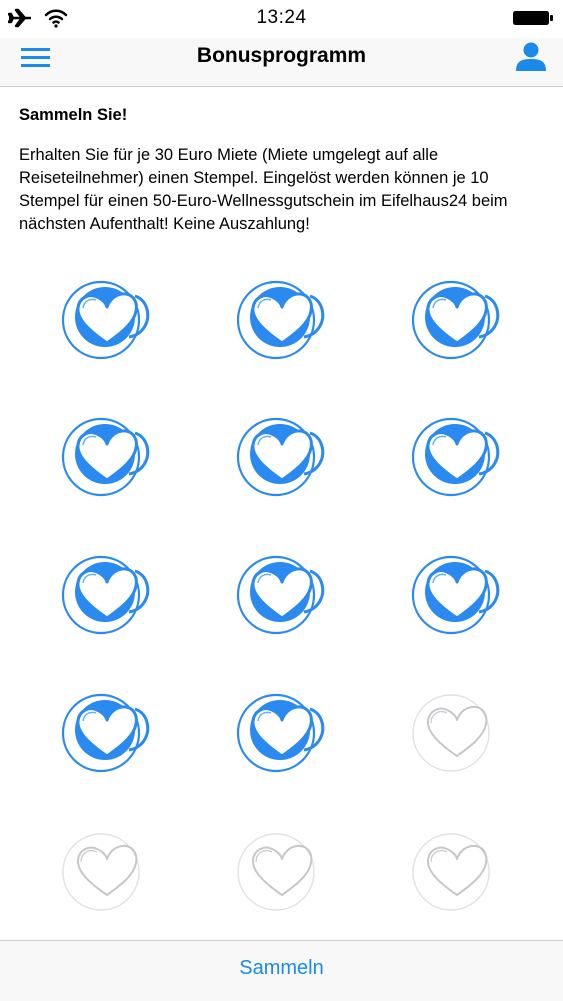 Image resolution: width=563 pixels, height=1001 pixels. I want to click on nav-bar: Bonusprogramm, so click(281, 62).